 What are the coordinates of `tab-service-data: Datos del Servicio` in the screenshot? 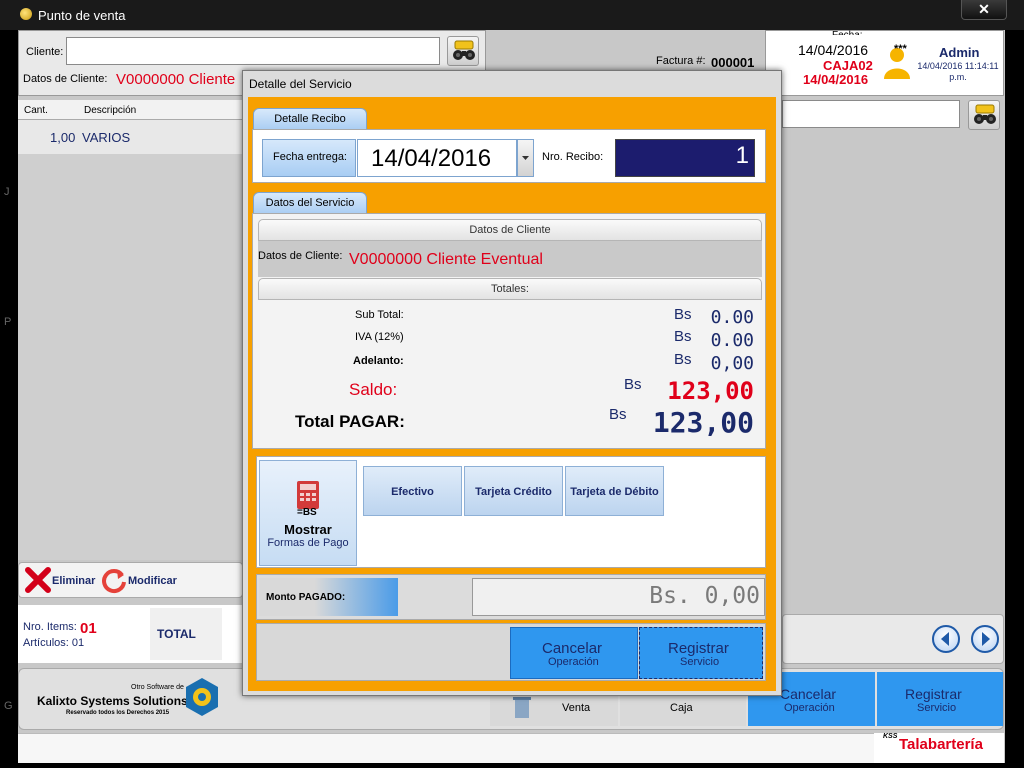 It's located at (310, 203).